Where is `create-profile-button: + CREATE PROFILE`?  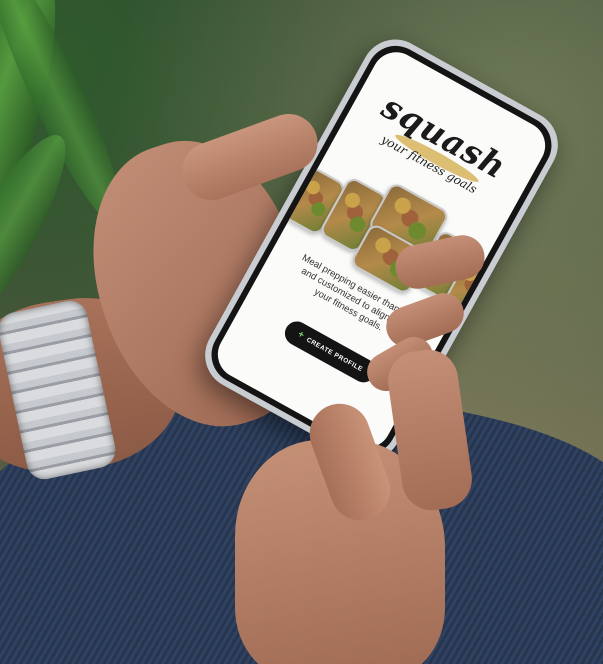 create-profile-button: + CREATE PROFILE is located at coordinates (330, 352).